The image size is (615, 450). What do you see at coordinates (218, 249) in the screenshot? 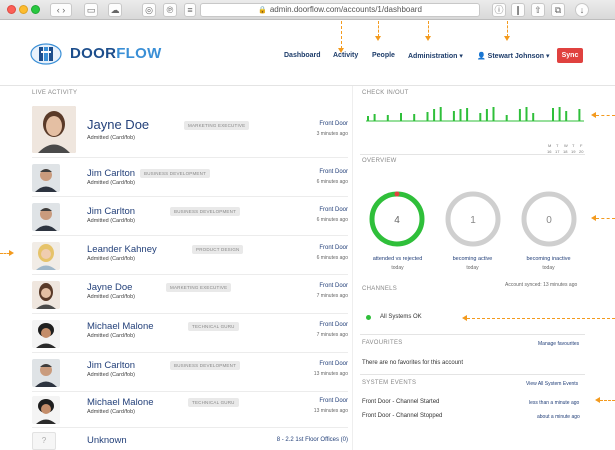
I see `role-tag: PRODUCT DESIGN` at bounding box center [218, 249].